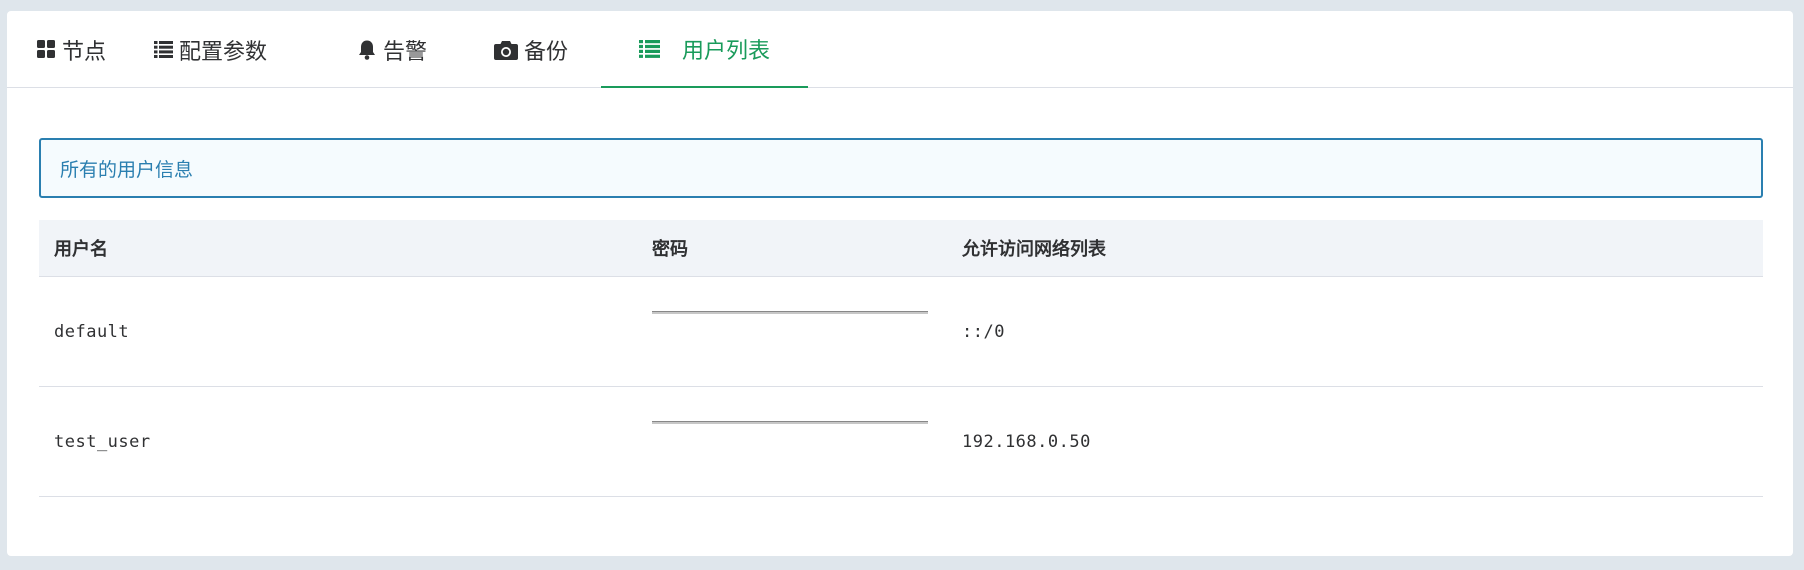 The image size is (1804, 570). I want to click on tab-bar: 节点 配置参数 告警 备份 用户列表, so click(900, 49).